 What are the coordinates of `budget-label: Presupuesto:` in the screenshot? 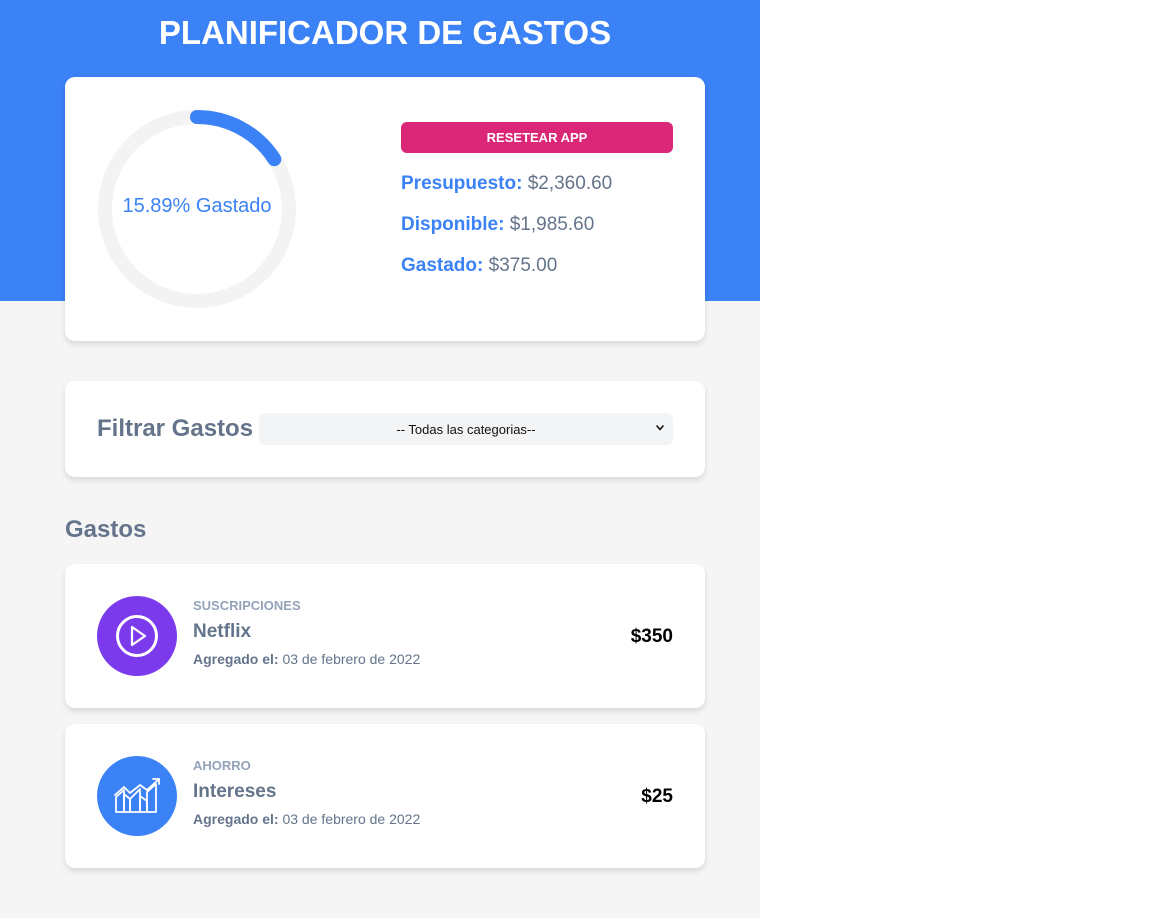 It's located at (462, 183).